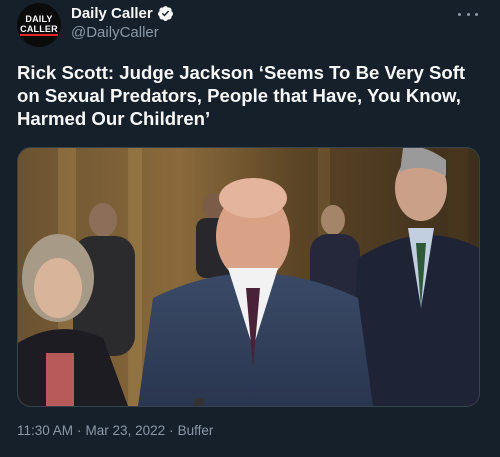 Image resolution: width=500 pixels, height=457 pixels. What do you see at coordinates (126, 430) in the screenshot?
I see `tweet-date: Mar 23, 2022` at bounding box center [126, 430].